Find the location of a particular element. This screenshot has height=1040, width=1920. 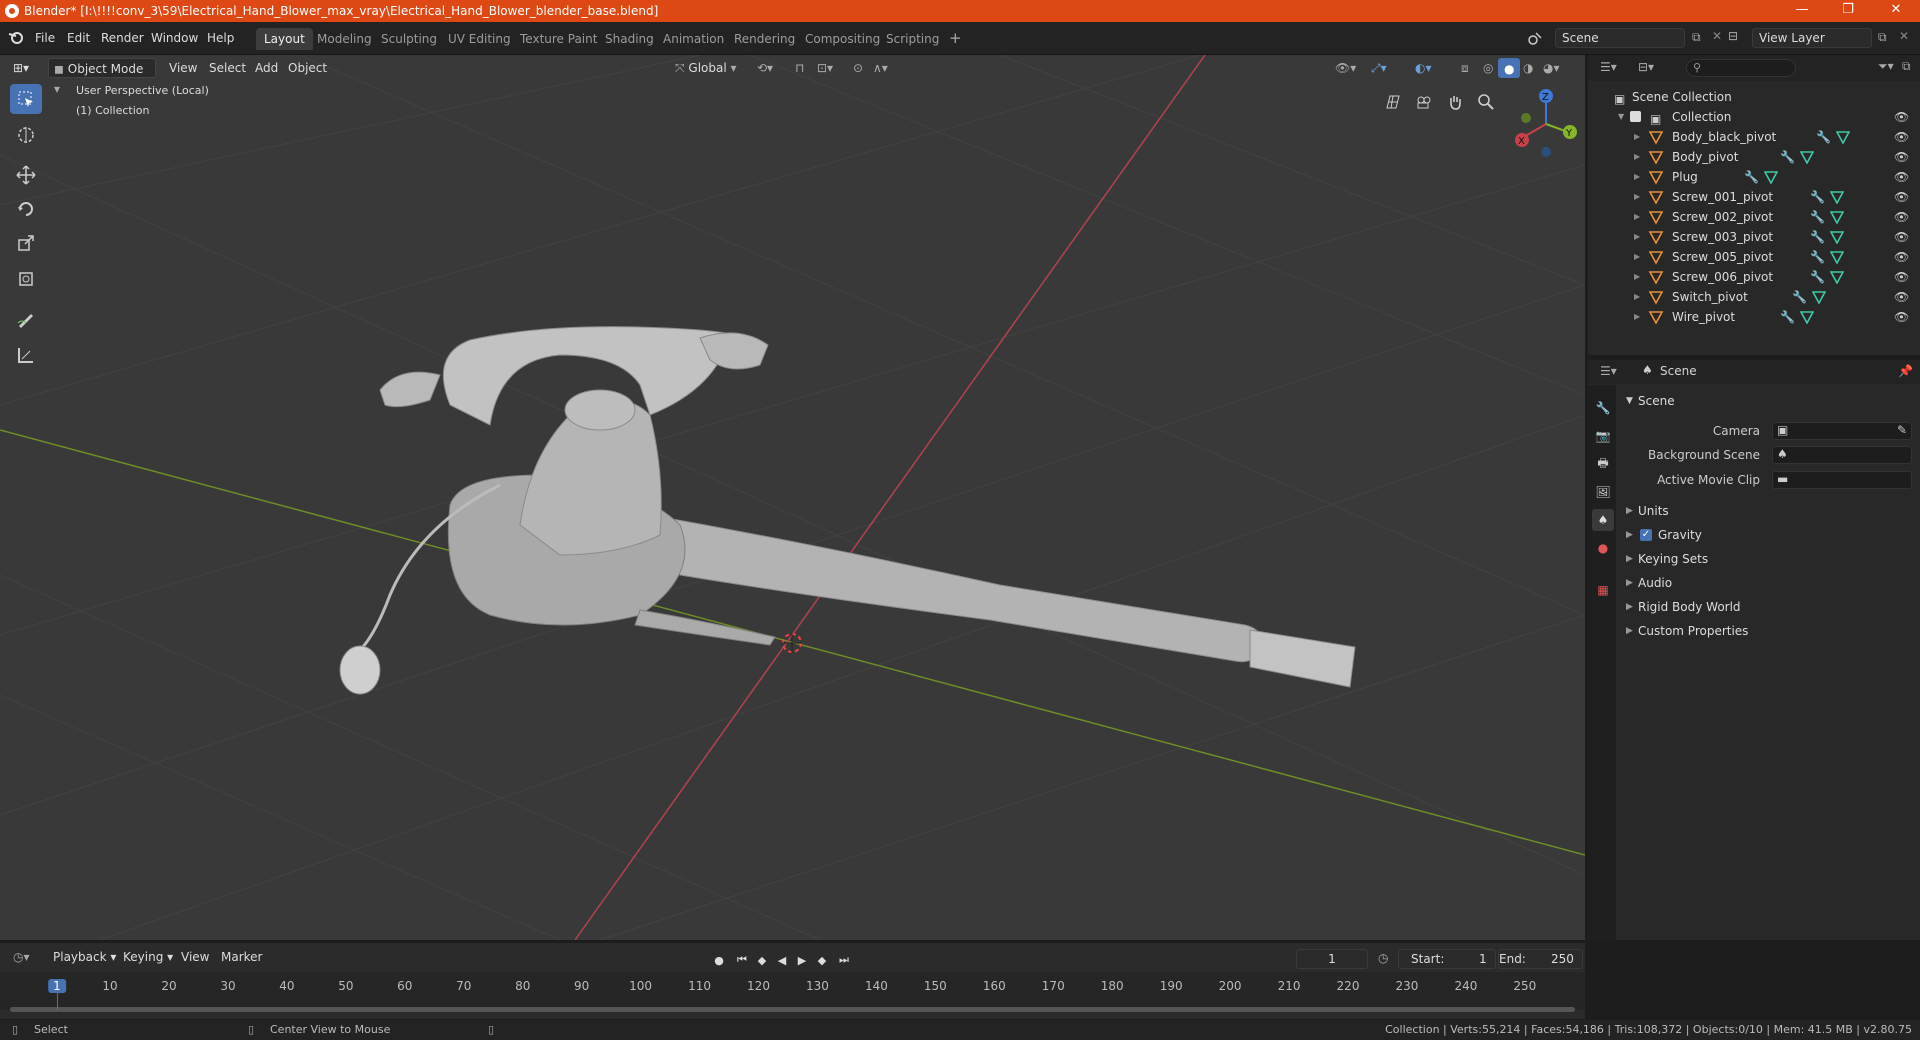

menu-window: Window is located at coordinates (174, 38).